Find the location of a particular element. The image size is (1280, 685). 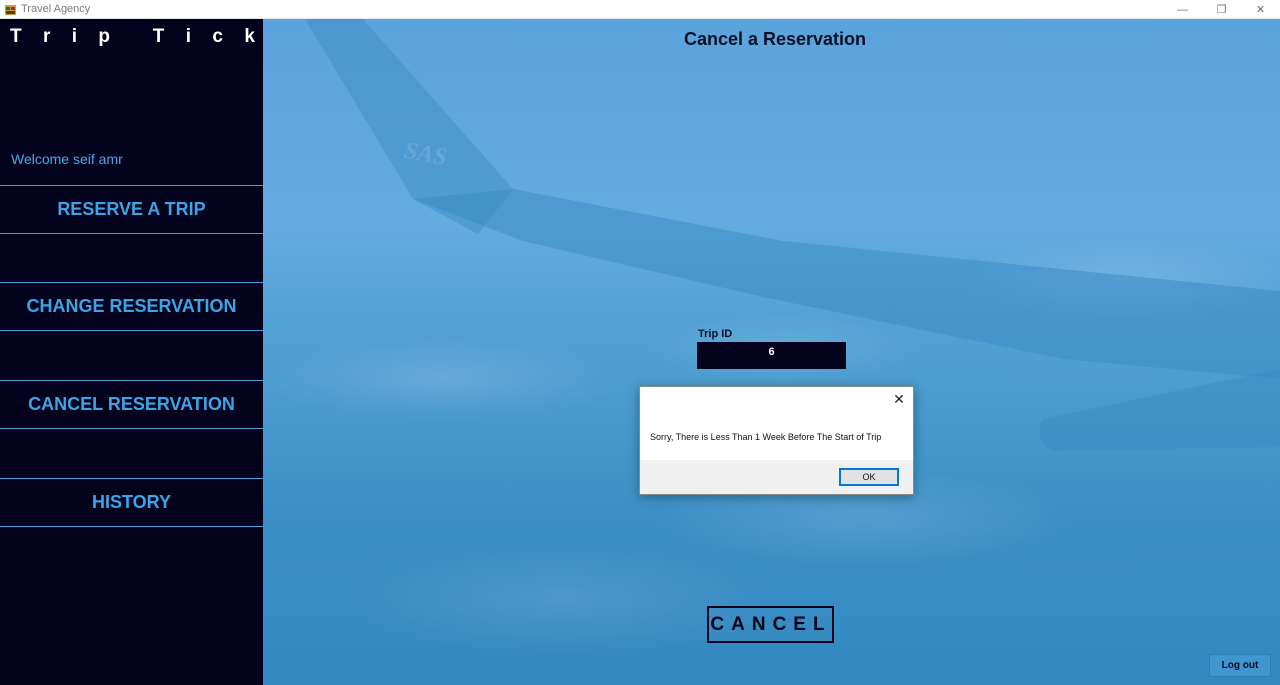

logo-letter: k is located at coordinates (249, 36).